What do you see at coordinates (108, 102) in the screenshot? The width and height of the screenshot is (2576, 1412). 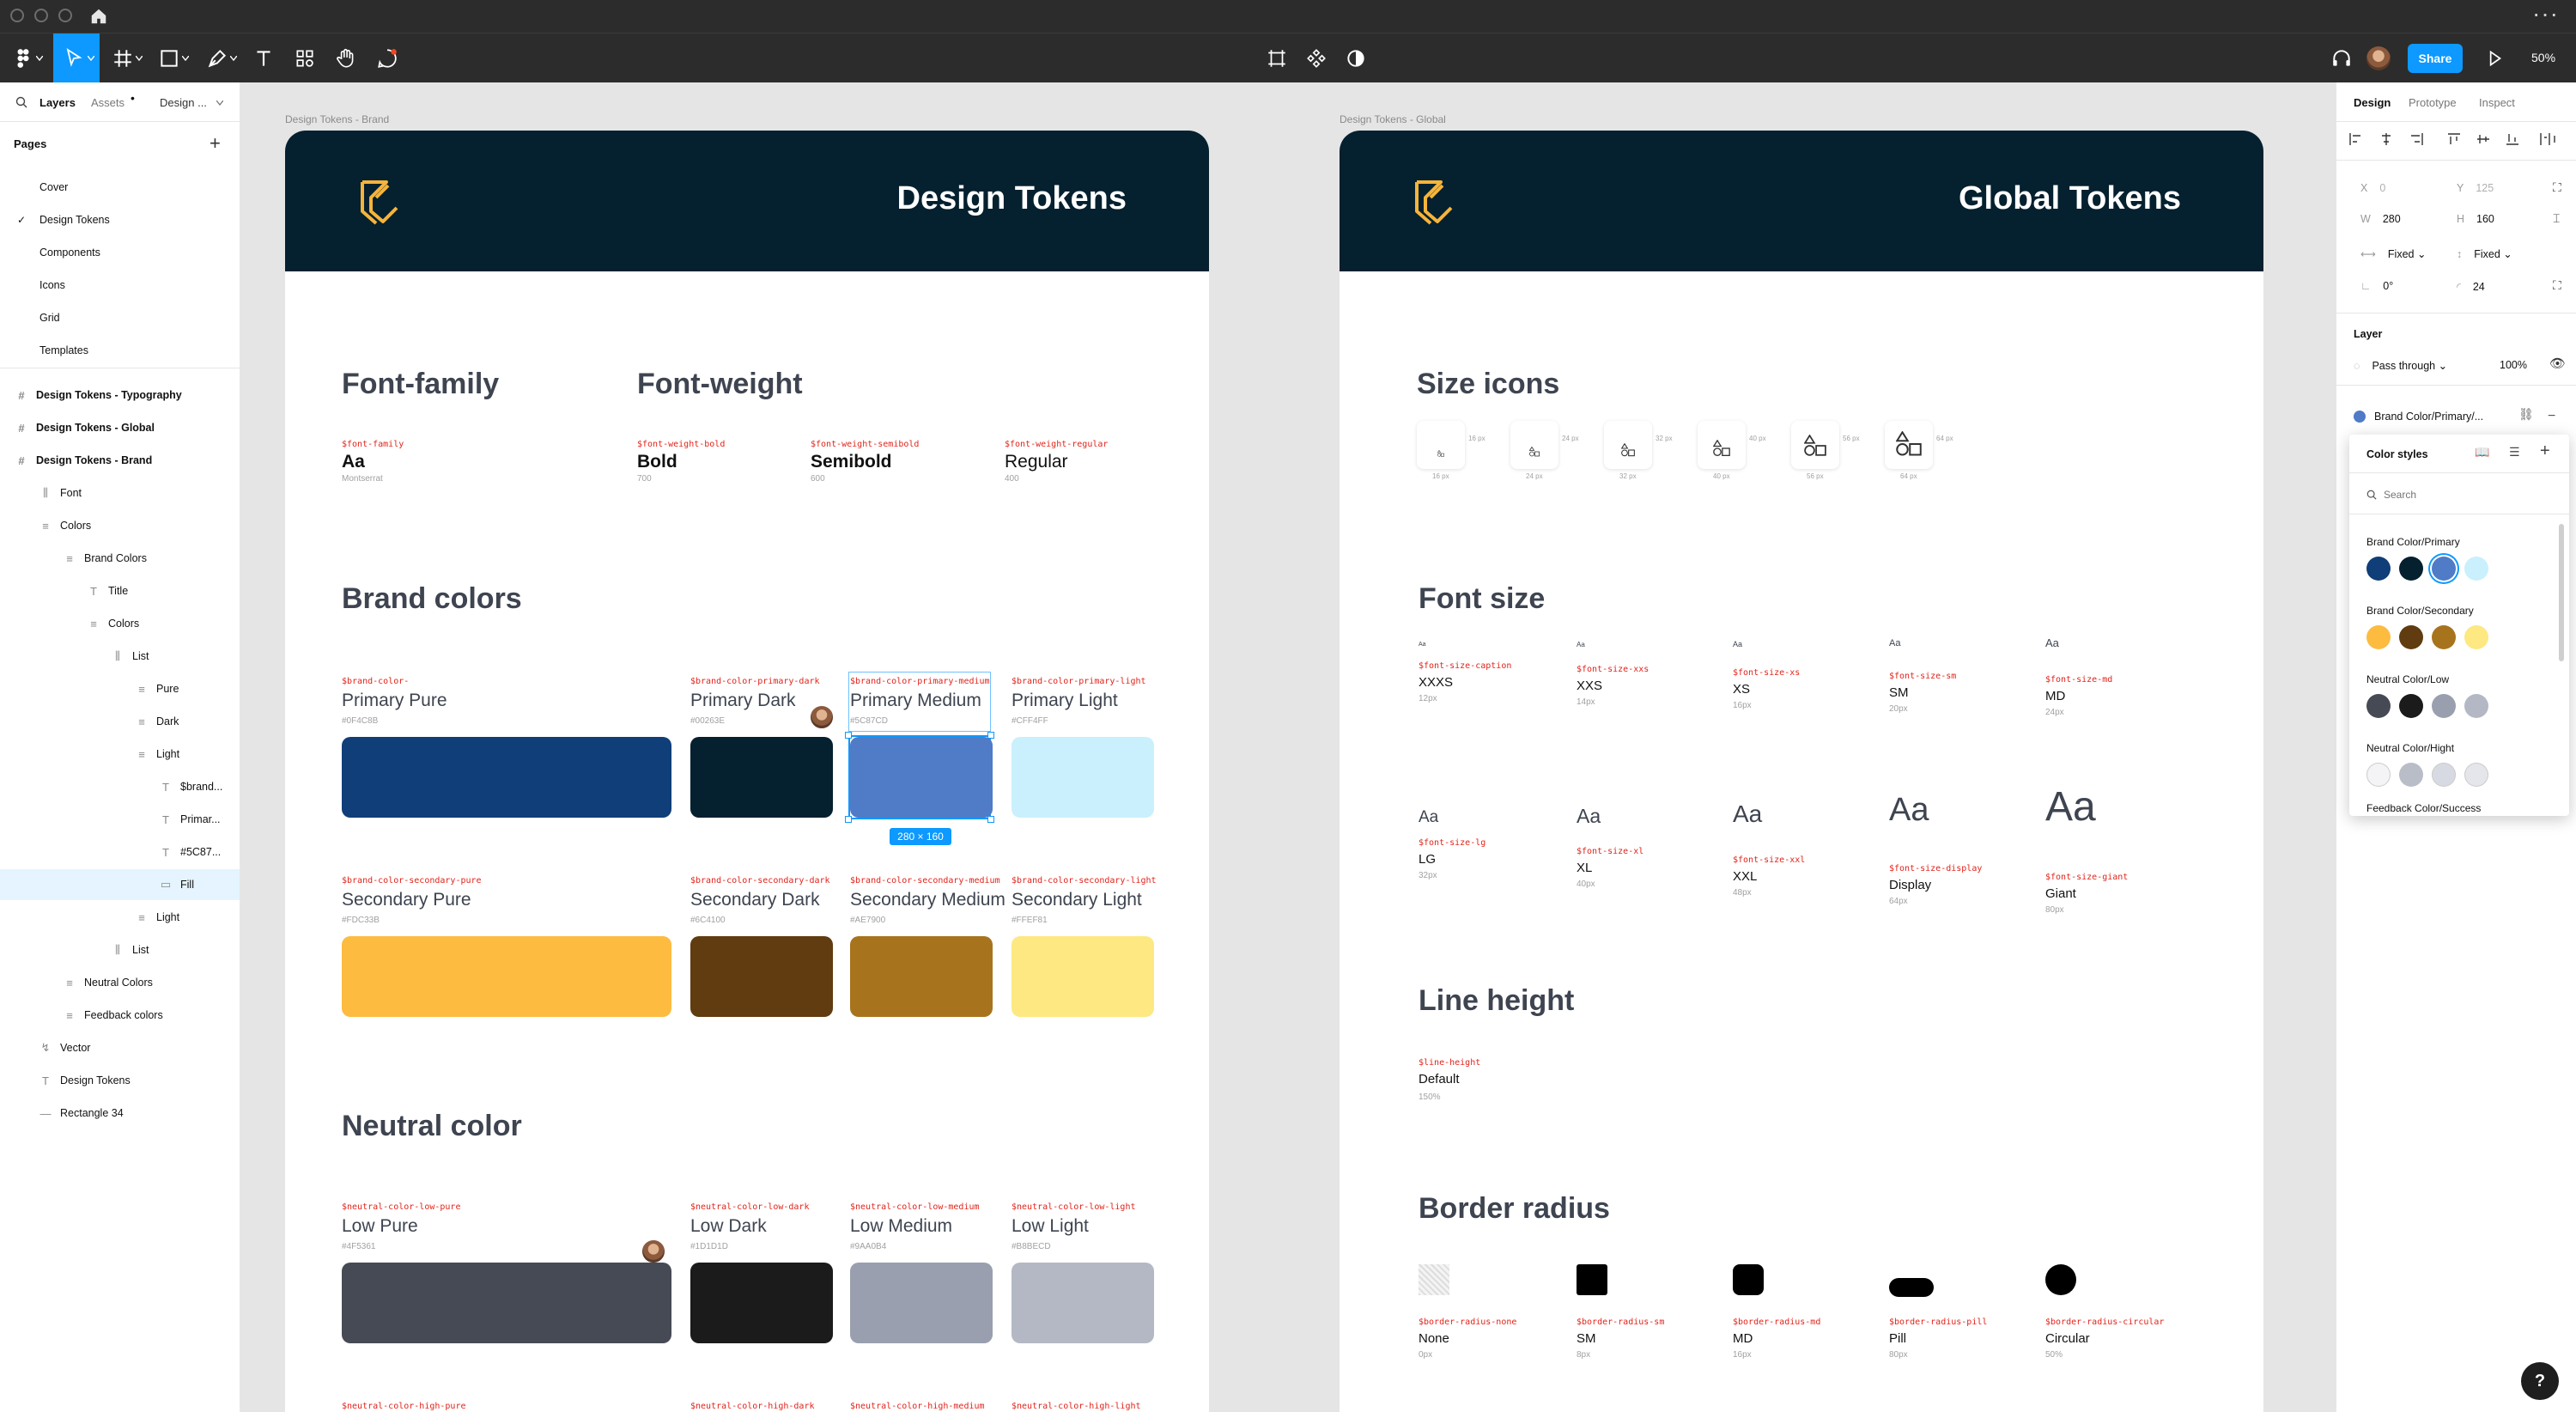 I see `tab-assets: Assets` at bounding box center [108, 102].